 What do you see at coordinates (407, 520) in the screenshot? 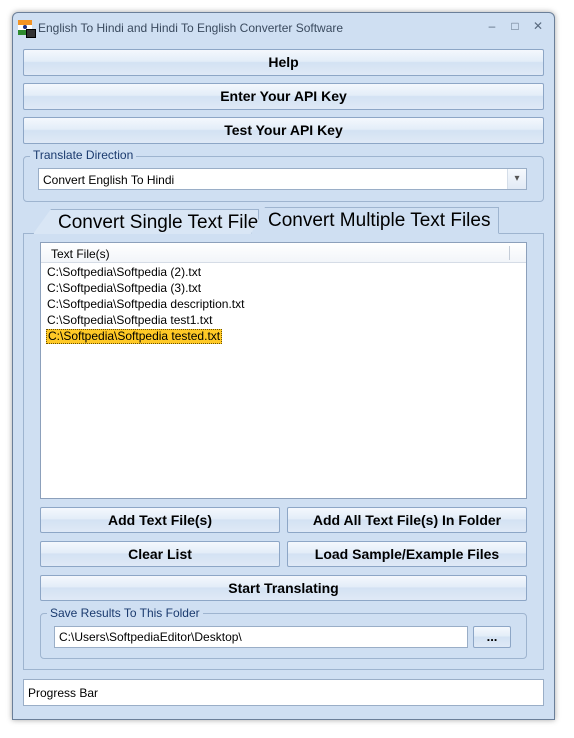
I see `add-folder-button: Add All Text File(s) In Folder` at bounding box center [407, 520].